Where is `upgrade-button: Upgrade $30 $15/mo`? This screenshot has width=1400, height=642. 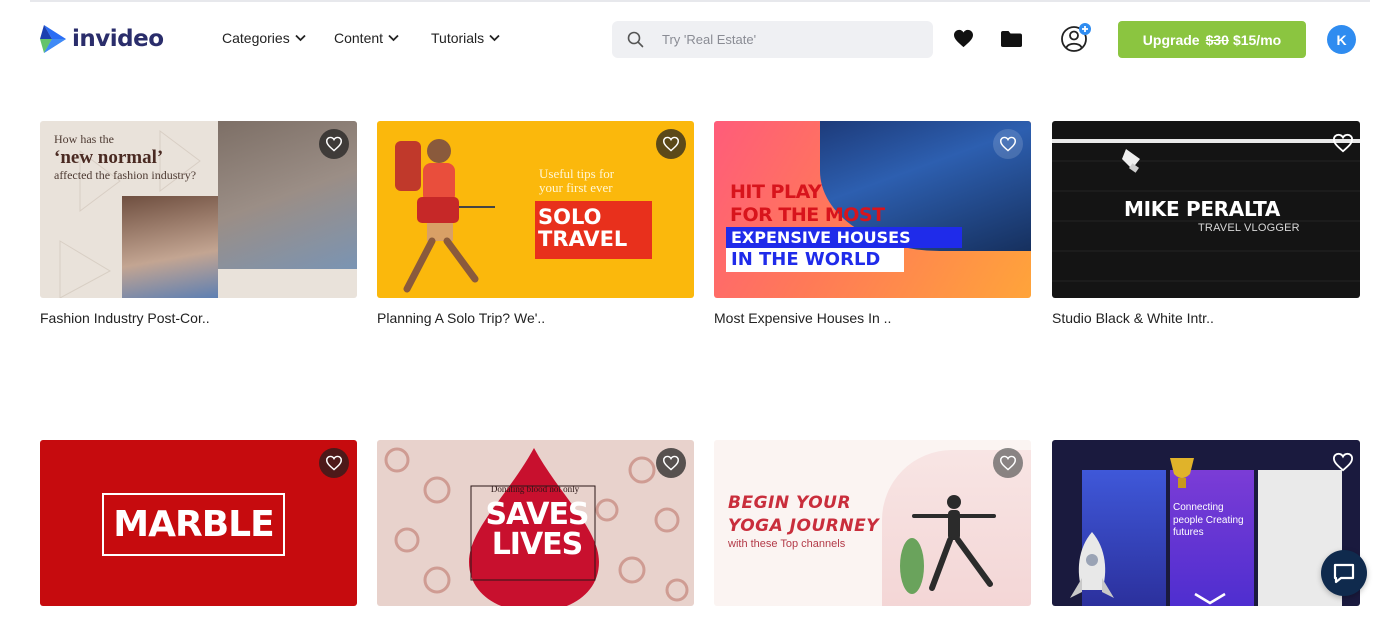
upgrade-button: Upgrade $30 $15/mo is located at coordinates (1212, 39).